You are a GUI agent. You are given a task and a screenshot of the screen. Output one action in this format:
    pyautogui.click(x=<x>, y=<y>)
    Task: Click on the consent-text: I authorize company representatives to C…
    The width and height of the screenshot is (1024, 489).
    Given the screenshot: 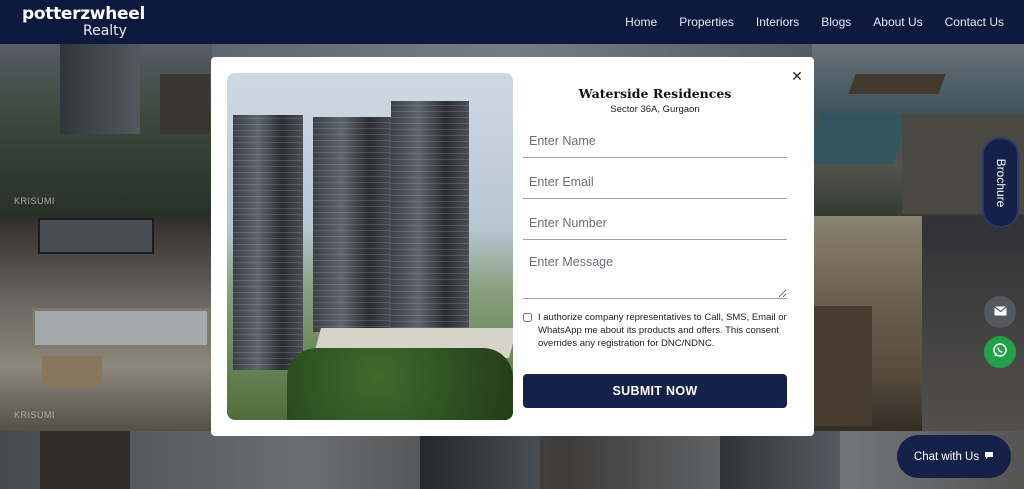 What is the action you would take?
    pyautogui.click(x=662, y=330)
    